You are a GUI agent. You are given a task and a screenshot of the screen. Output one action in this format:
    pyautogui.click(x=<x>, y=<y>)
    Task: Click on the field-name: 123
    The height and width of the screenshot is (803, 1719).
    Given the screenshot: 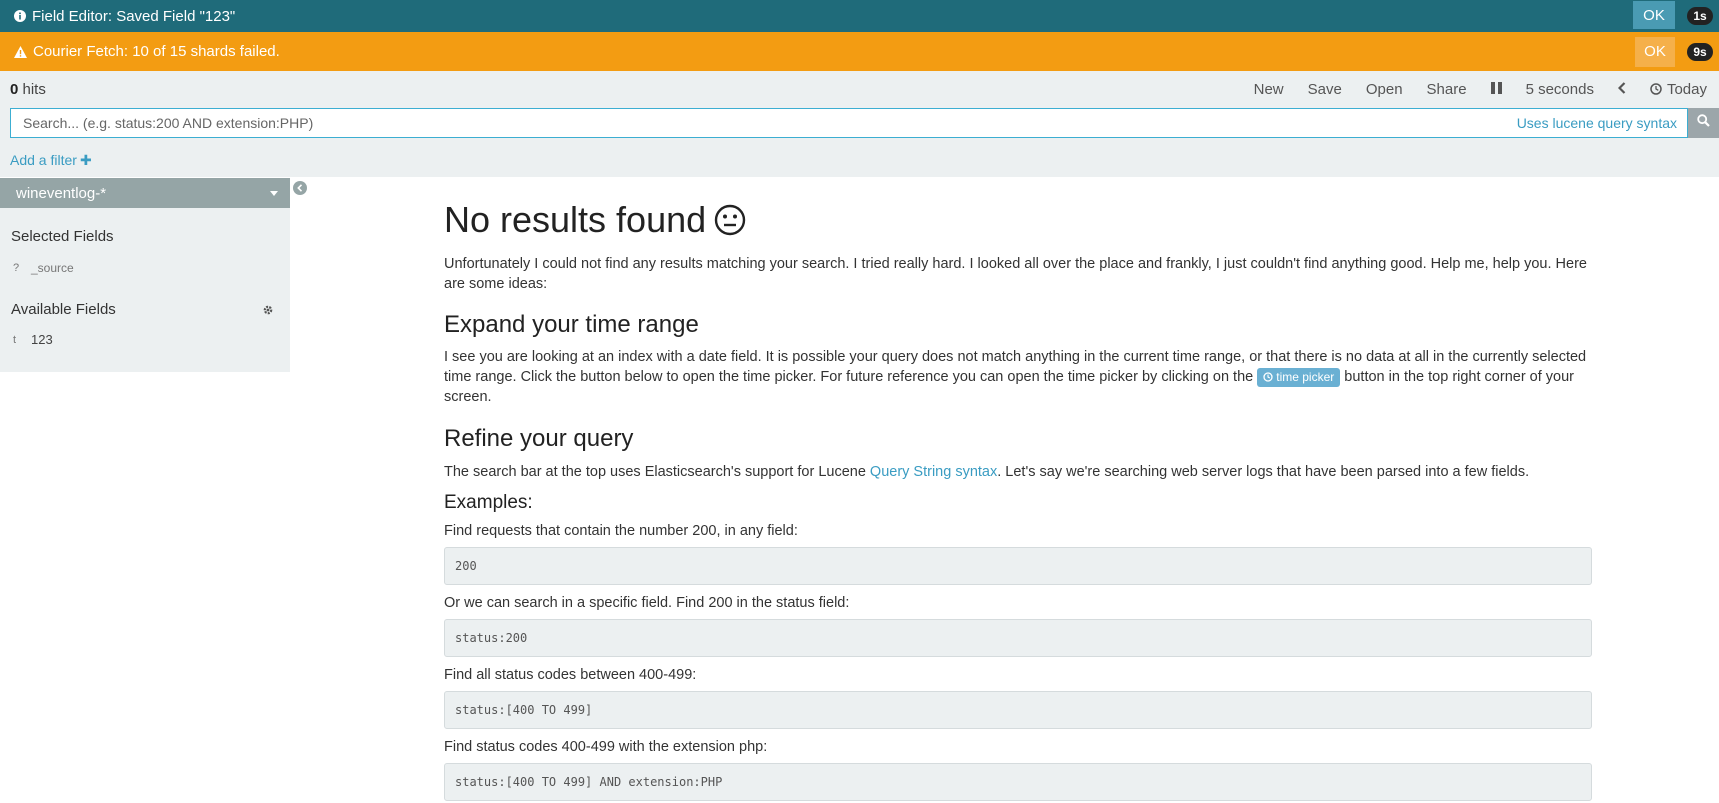 What is the action you would take?
    pyautogui.click(x=42, y=339)
    